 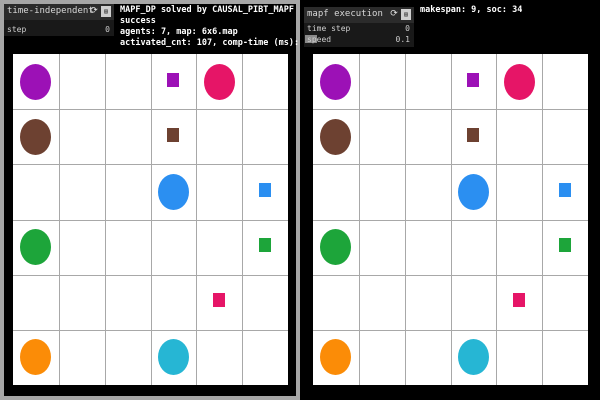 I want to click on widget-title: mapf execution, so click(x=345, y=14).